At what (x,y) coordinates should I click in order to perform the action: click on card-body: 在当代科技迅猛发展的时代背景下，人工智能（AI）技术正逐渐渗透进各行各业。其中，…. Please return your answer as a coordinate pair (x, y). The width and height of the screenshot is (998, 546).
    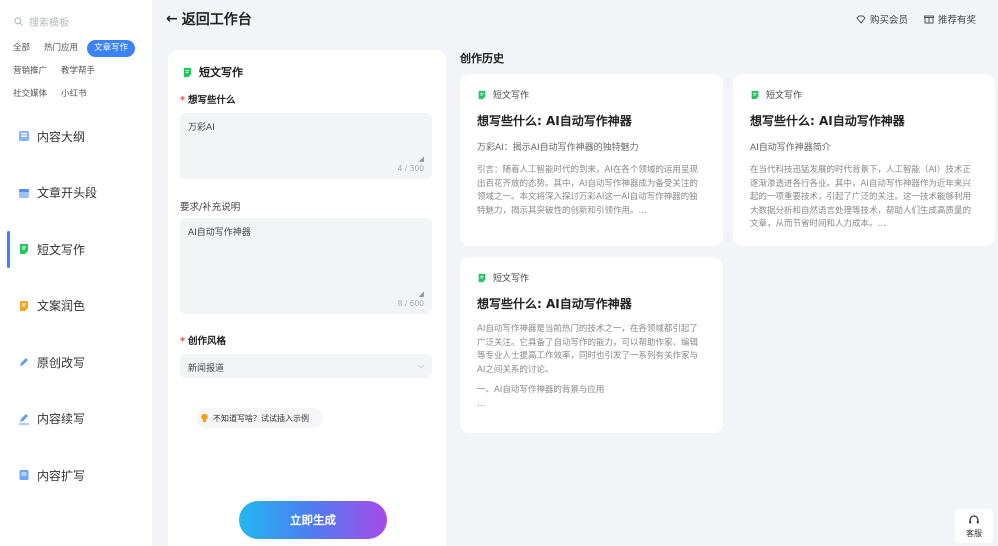
    Looking at the image, I should click on (861, 197).